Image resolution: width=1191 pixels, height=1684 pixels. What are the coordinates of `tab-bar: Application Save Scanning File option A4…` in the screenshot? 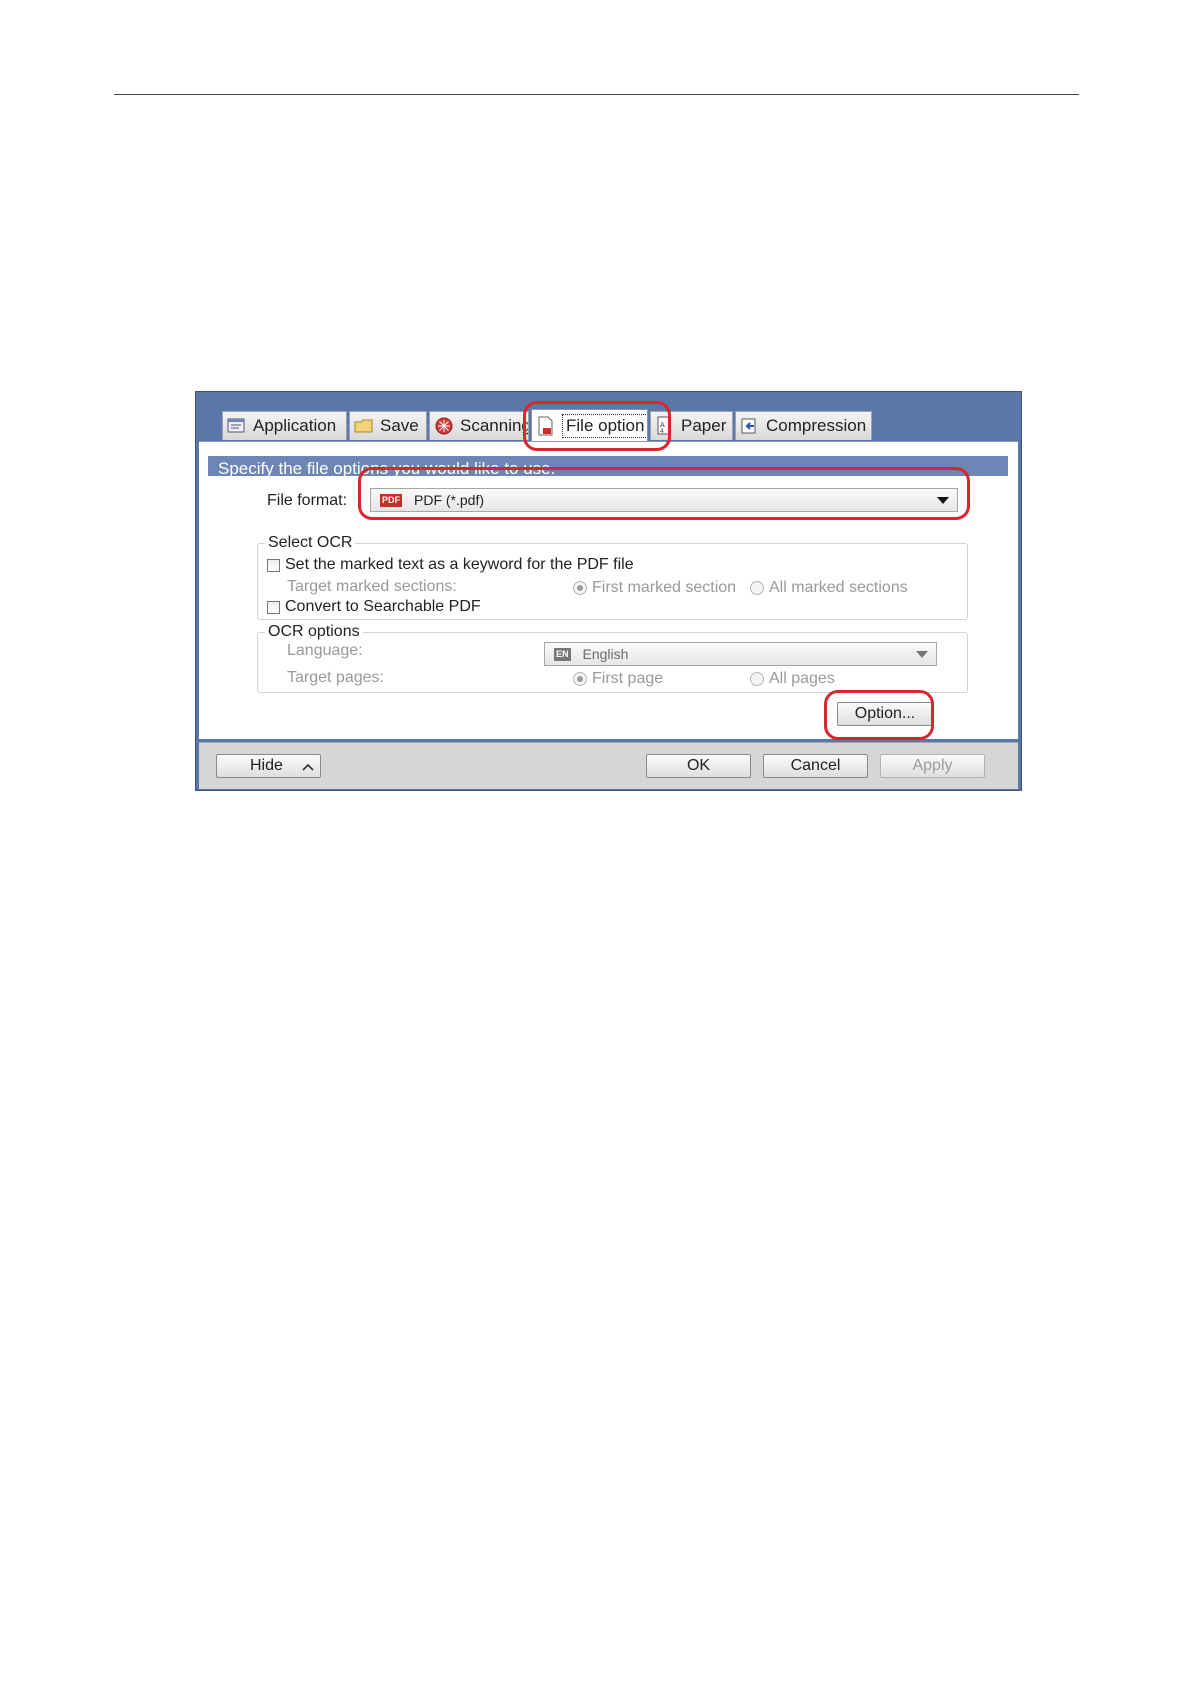 It's located at (548, 425).